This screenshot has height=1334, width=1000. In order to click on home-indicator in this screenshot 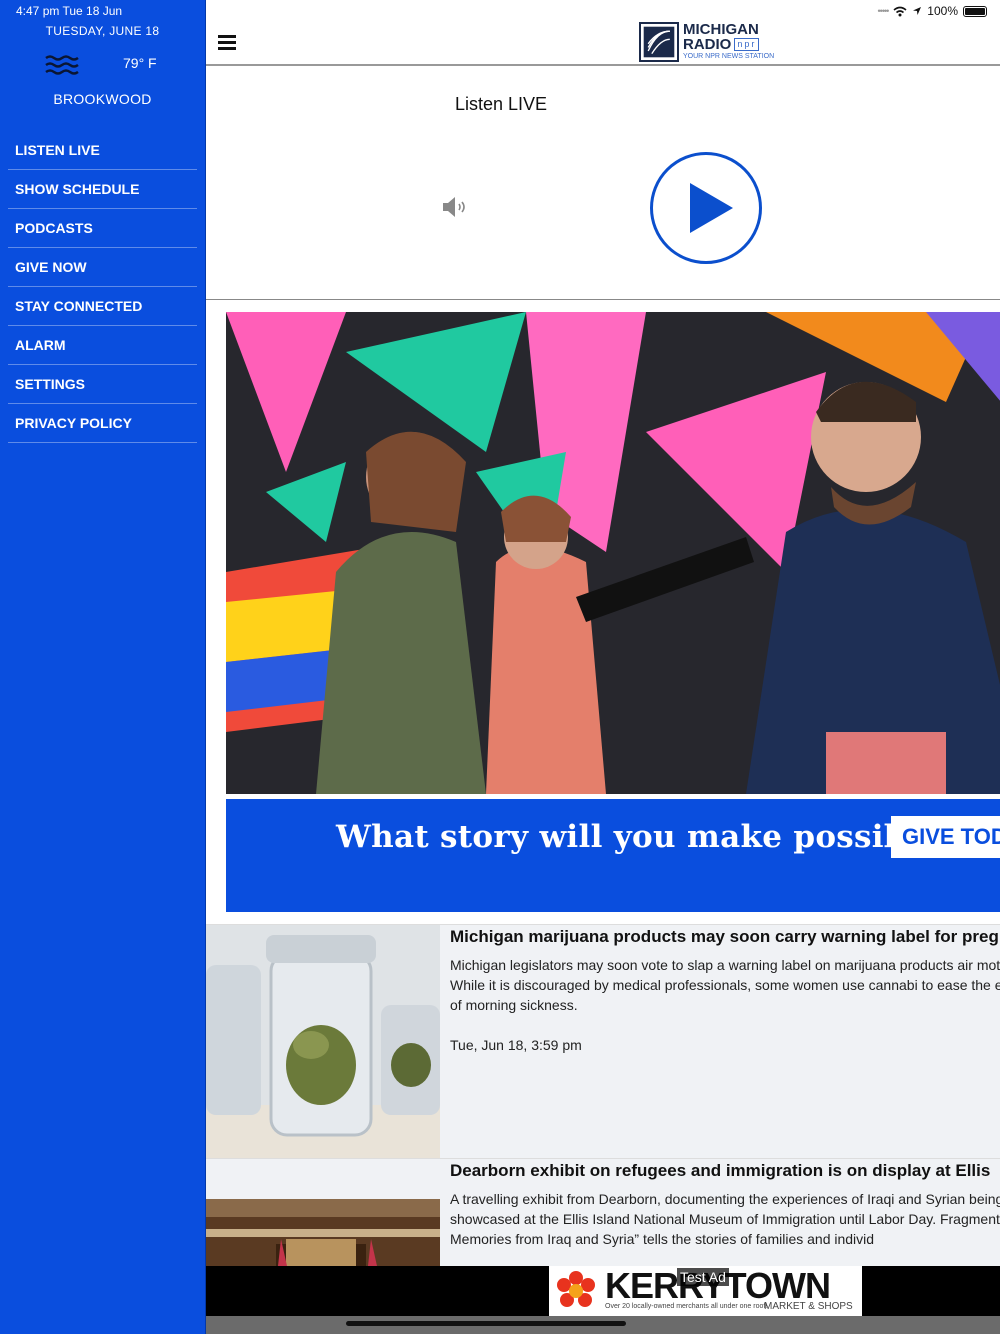, I will do `click(486, 1323)`.